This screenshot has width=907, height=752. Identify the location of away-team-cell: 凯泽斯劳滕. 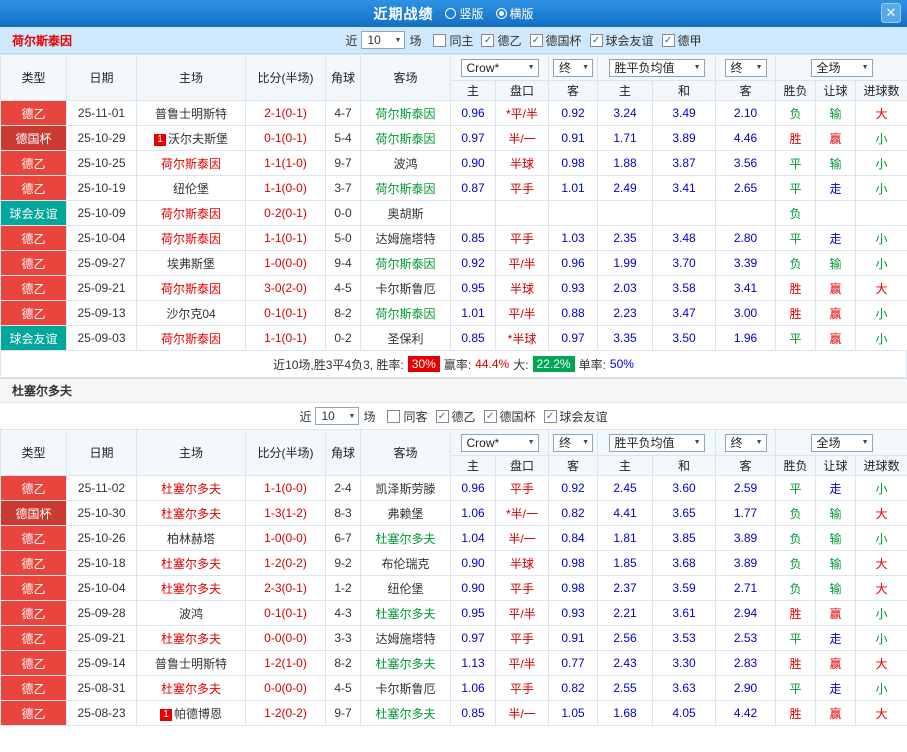
(405, 488).